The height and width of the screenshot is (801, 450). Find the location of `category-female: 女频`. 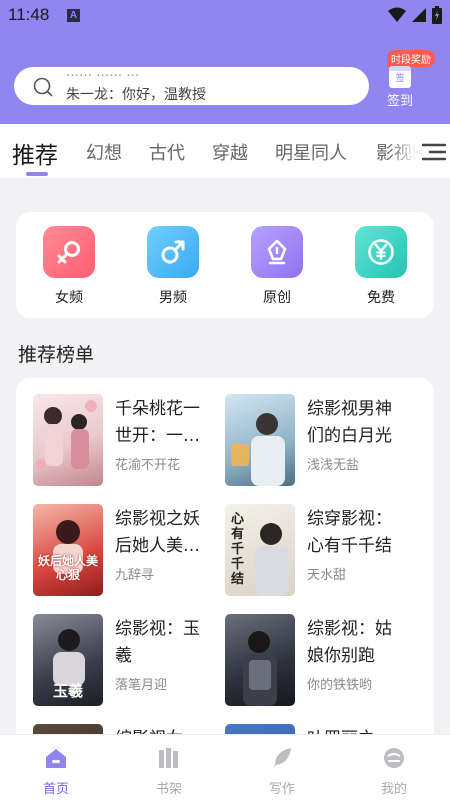

category-female: 女频 is located at coordinates (69, 266).